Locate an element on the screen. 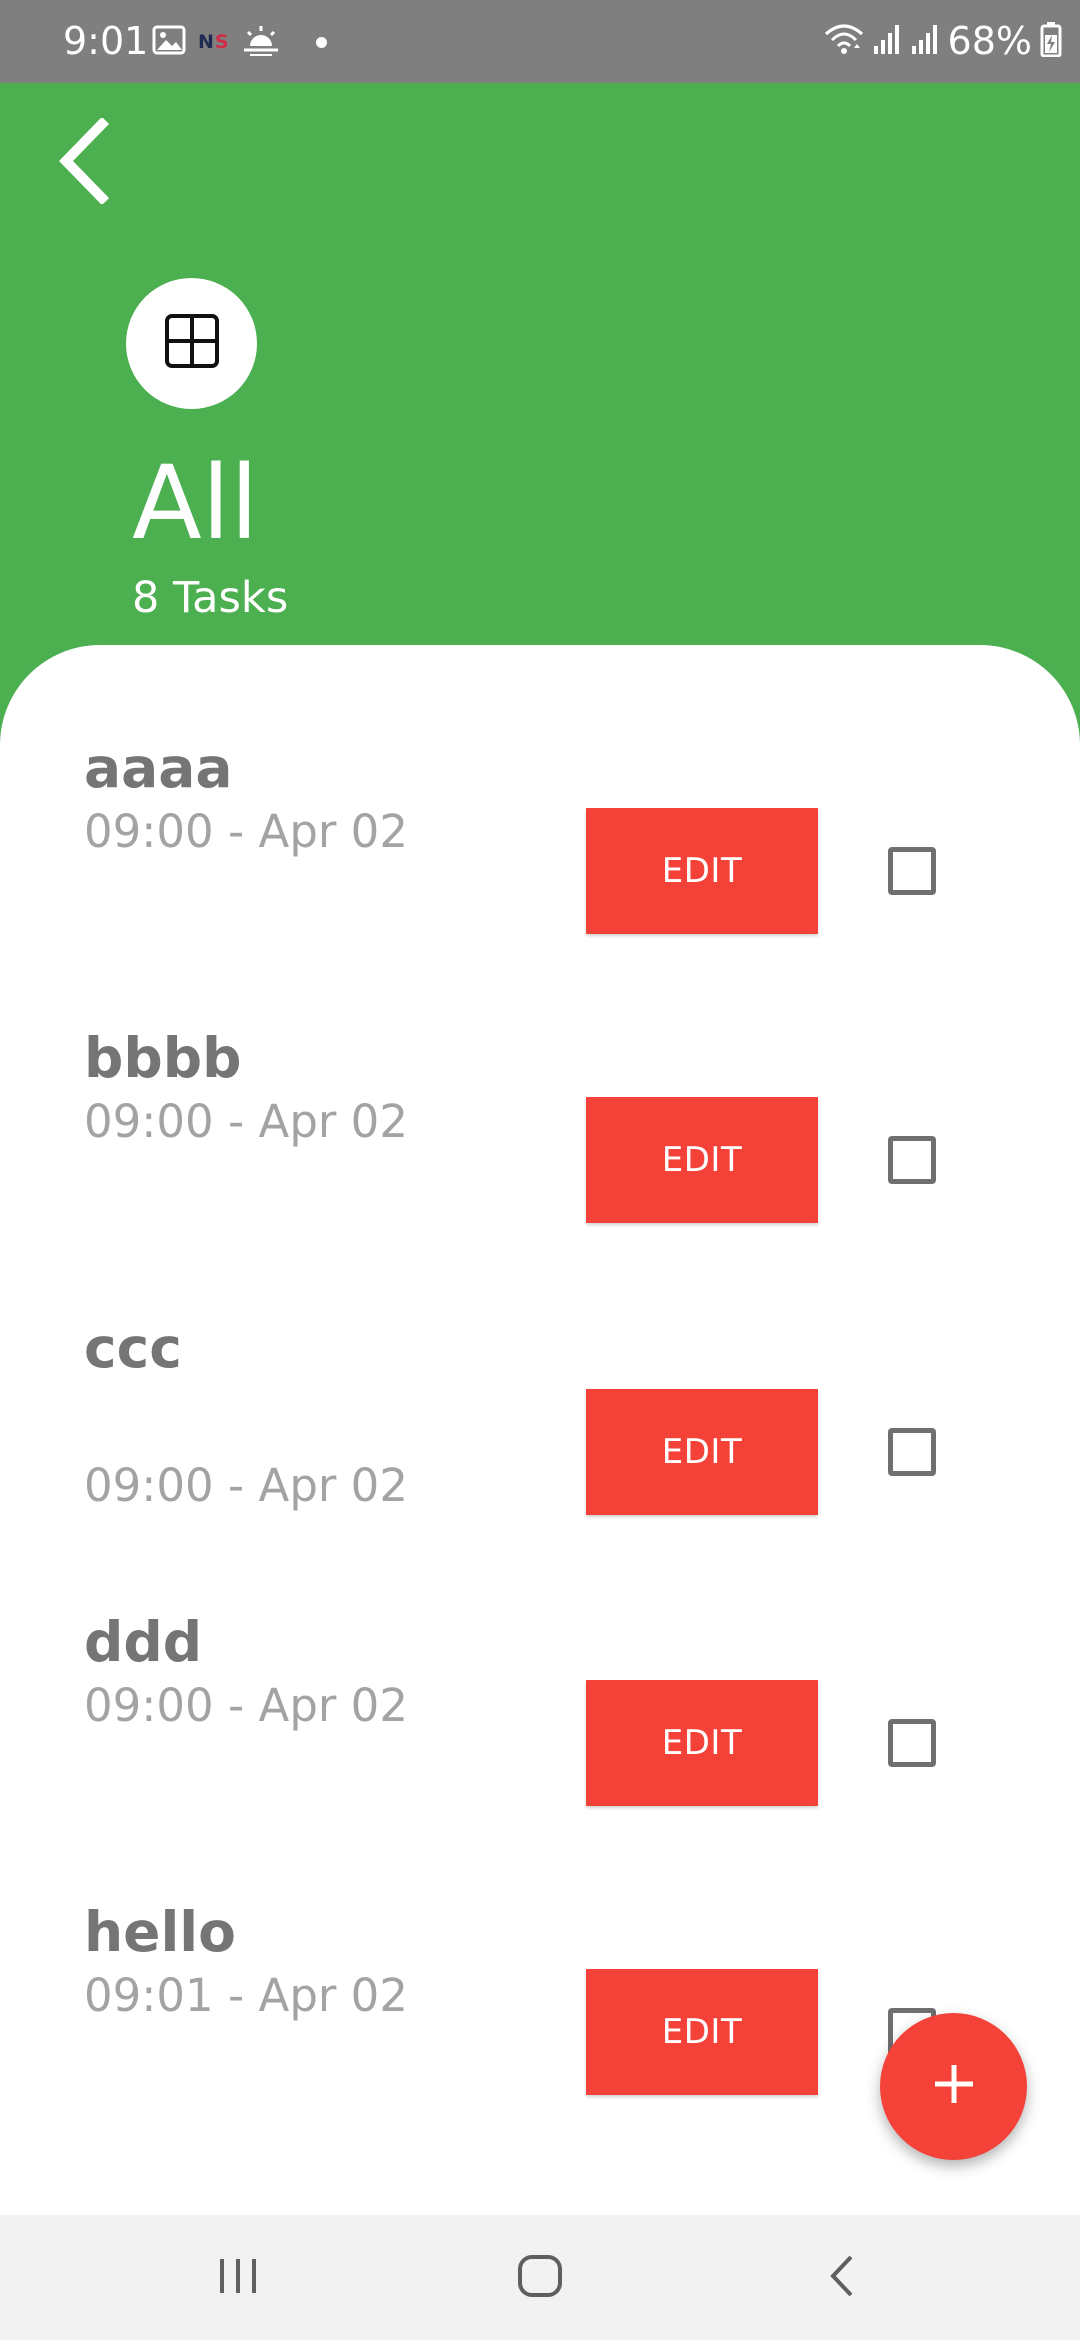  task-time: 09:01 - Apr 02 is located at coordinates (246, 1995).